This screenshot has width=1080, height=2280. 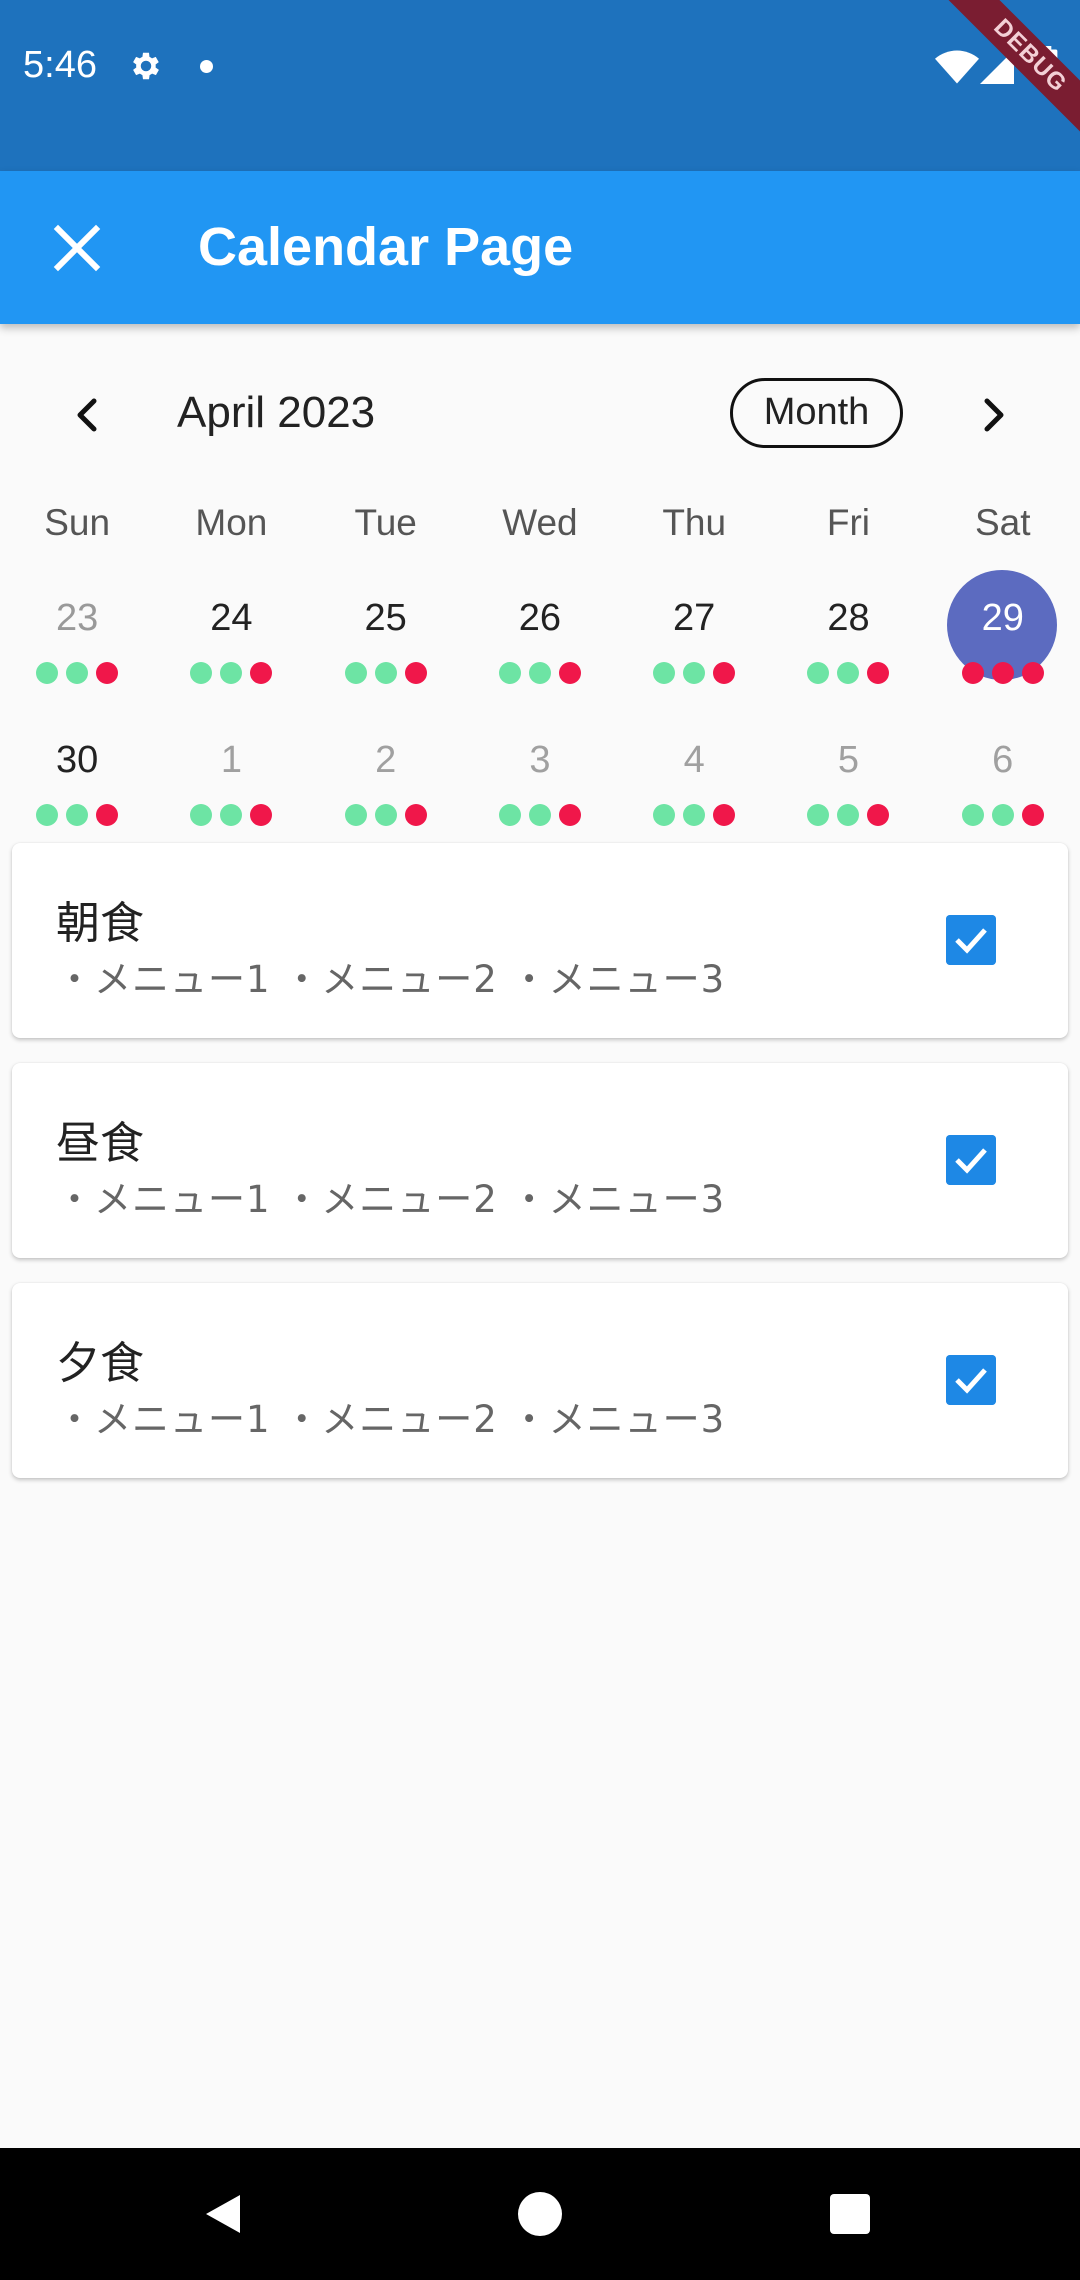 I want to click on calendar-day: 29, so click(x=1003, y=632).